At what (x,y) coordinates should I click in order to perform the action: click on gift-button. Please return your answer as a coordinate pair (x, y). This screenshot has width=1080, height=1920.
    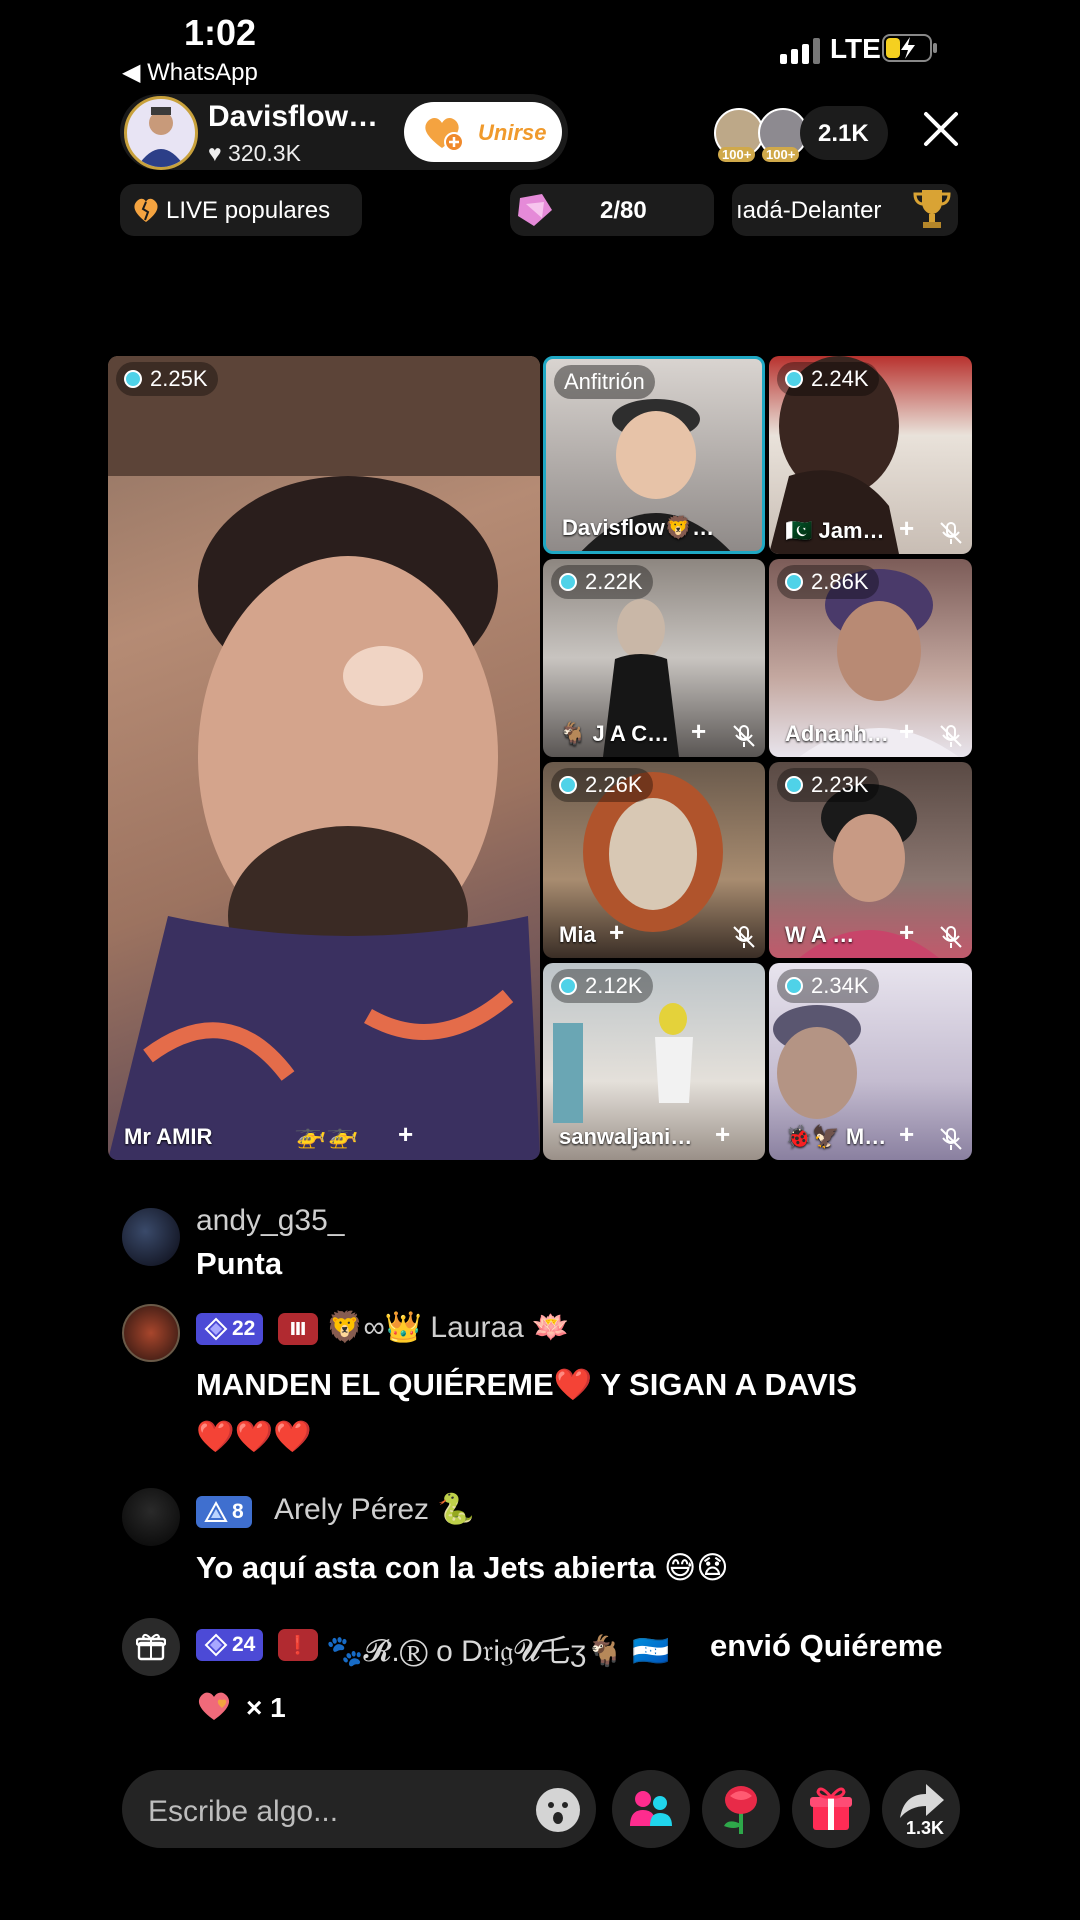
    Looking at the image, I should click on (831, 1809).